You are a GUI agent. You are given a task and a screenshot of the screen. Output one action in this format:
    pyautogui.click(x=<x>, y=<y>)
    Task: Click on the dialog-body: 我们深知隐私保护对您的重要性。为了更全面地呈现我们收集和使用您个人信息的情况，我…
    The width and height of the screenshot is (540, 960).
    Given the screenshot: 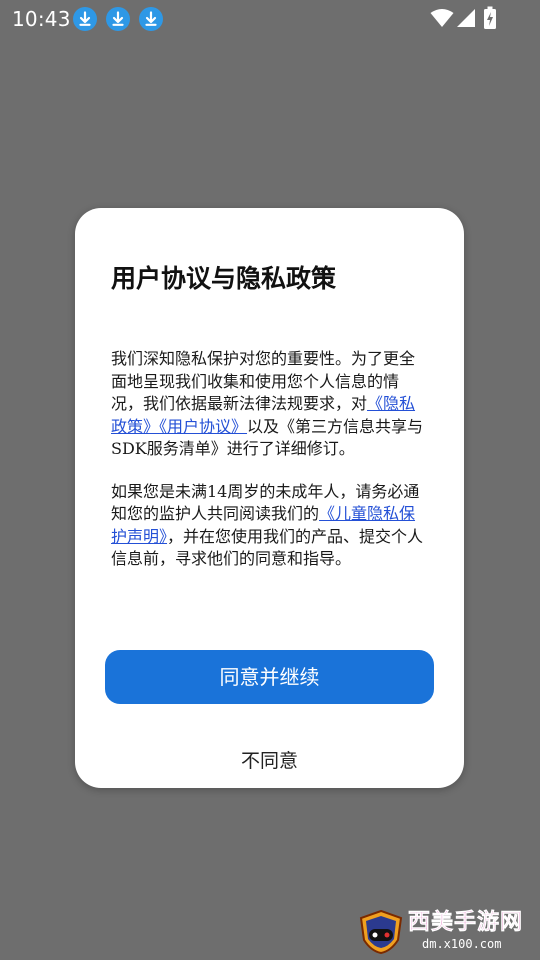 What is the action you would take?
    pyautogui.click(x=270, y=459)
    